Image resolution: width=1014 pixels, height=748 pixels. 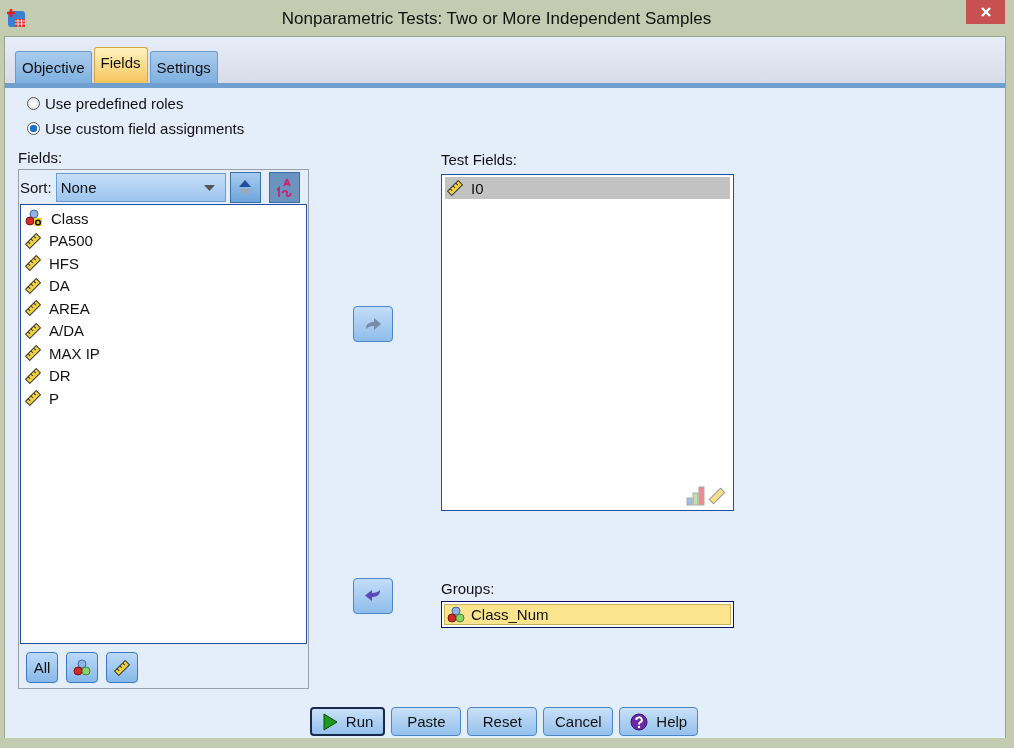 I want to click on sort-label: Sort:, so click(x=36, y=187).